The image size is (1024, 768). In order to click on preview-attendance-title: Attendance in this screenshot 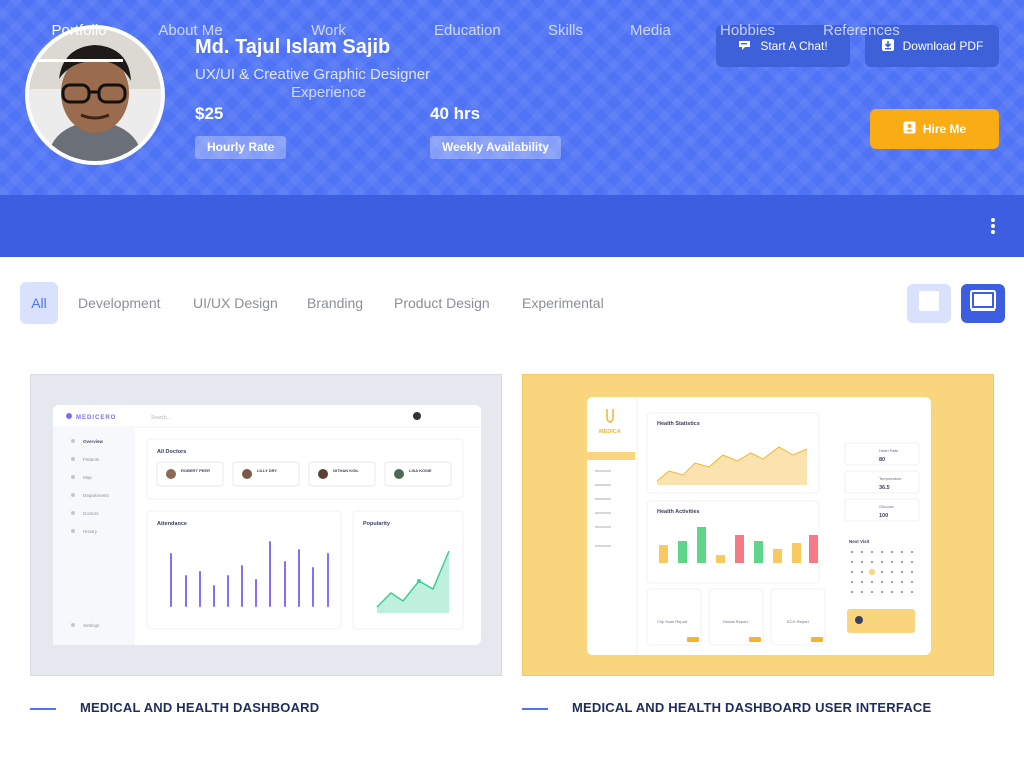, I will do `click(172, 524)`.